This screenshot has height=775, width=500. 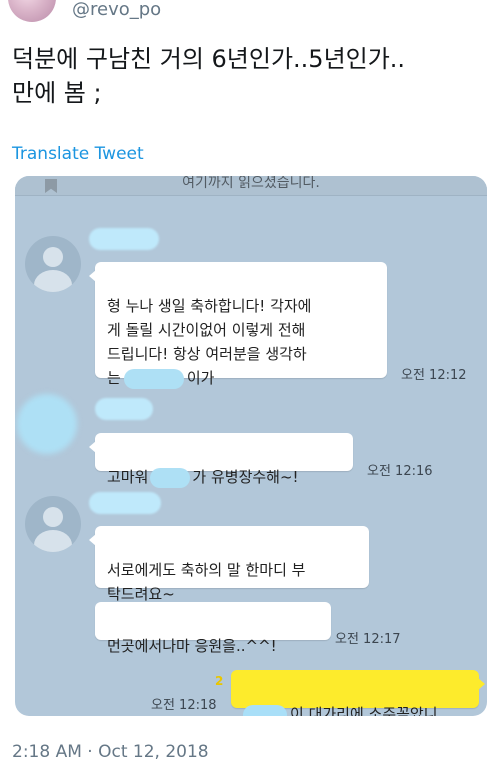 I want to click on tweet-text: 덕분에 구남친 거의 6년인가..5년인가.. 만에 봄 ;, so click(x=209, y=76).